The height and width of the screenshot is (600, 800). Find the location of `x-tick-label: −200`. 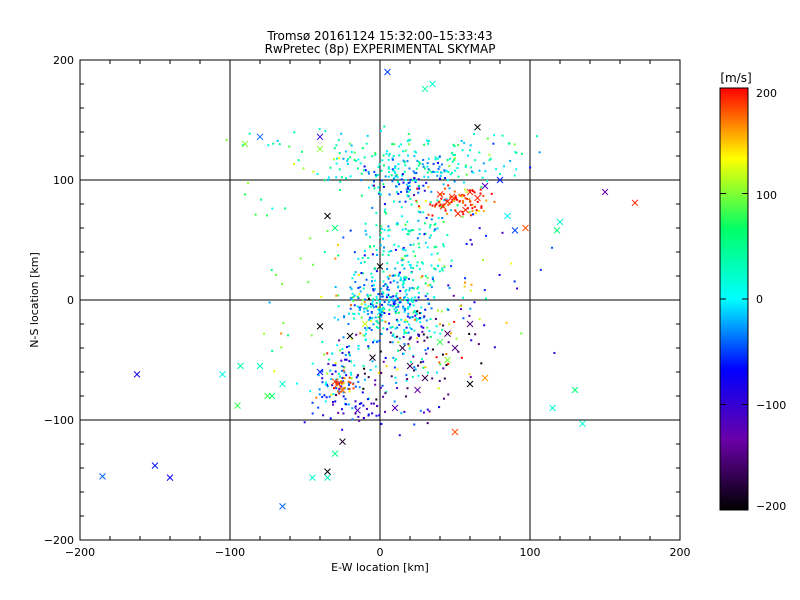

x-tick-label: −200 is located at coordinates (80, 552).